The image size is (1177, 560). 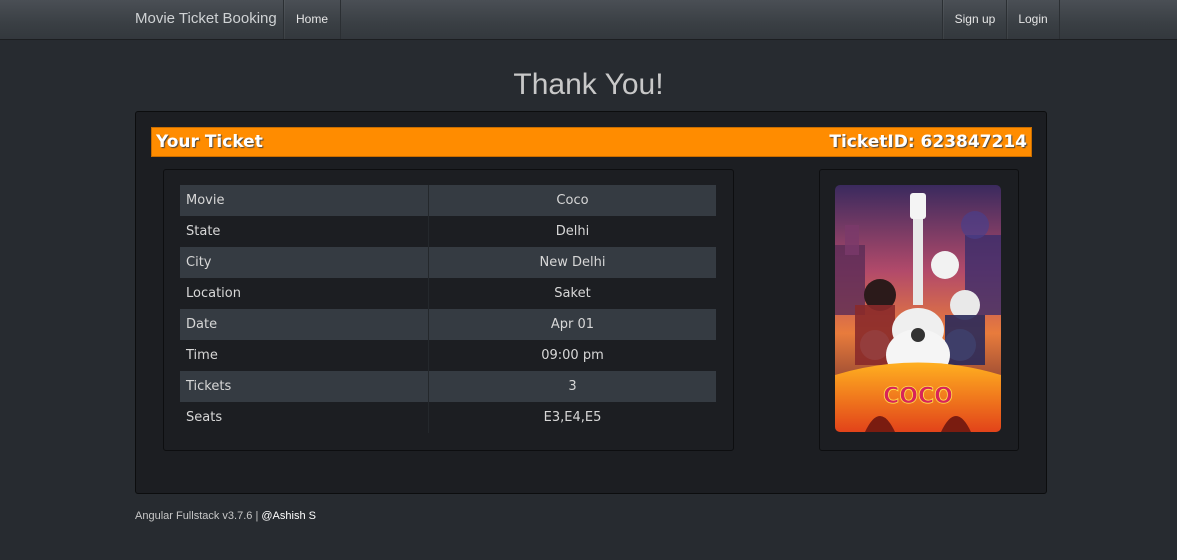 I want to click on table-row: Movie Coco, so click(x=448, y=200).